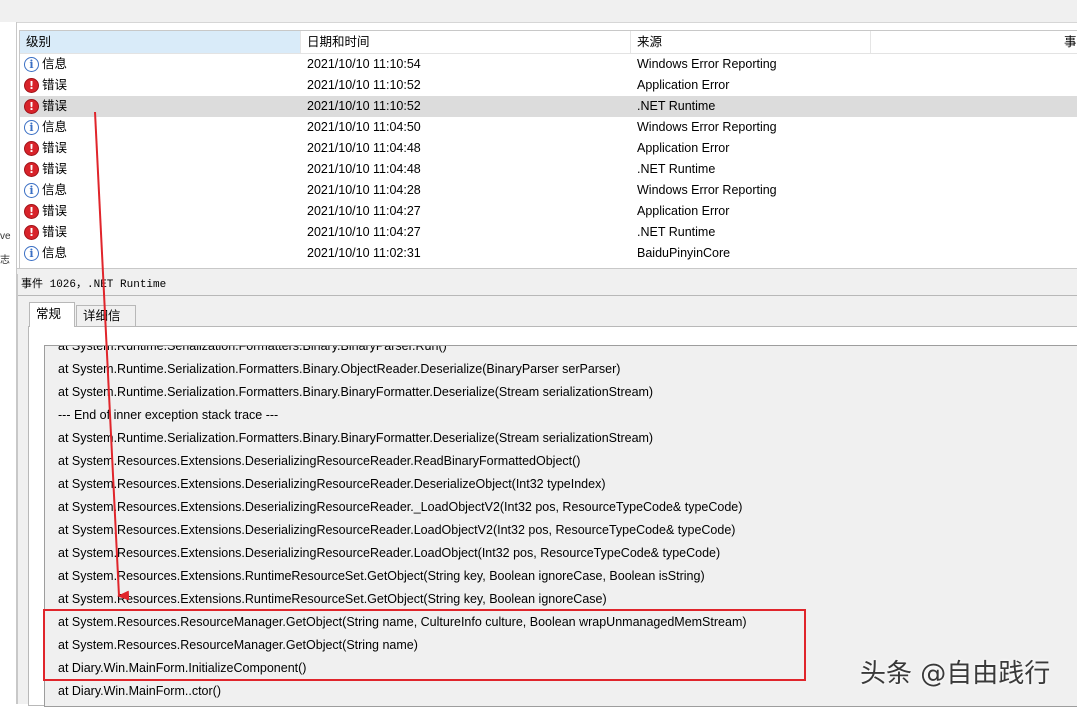 This screenshot has width=1077, height=707. What do you see at coordinates (52, 314) in the screenshot?
I see `tab-general: 常规` at bounding box center [52, 314].